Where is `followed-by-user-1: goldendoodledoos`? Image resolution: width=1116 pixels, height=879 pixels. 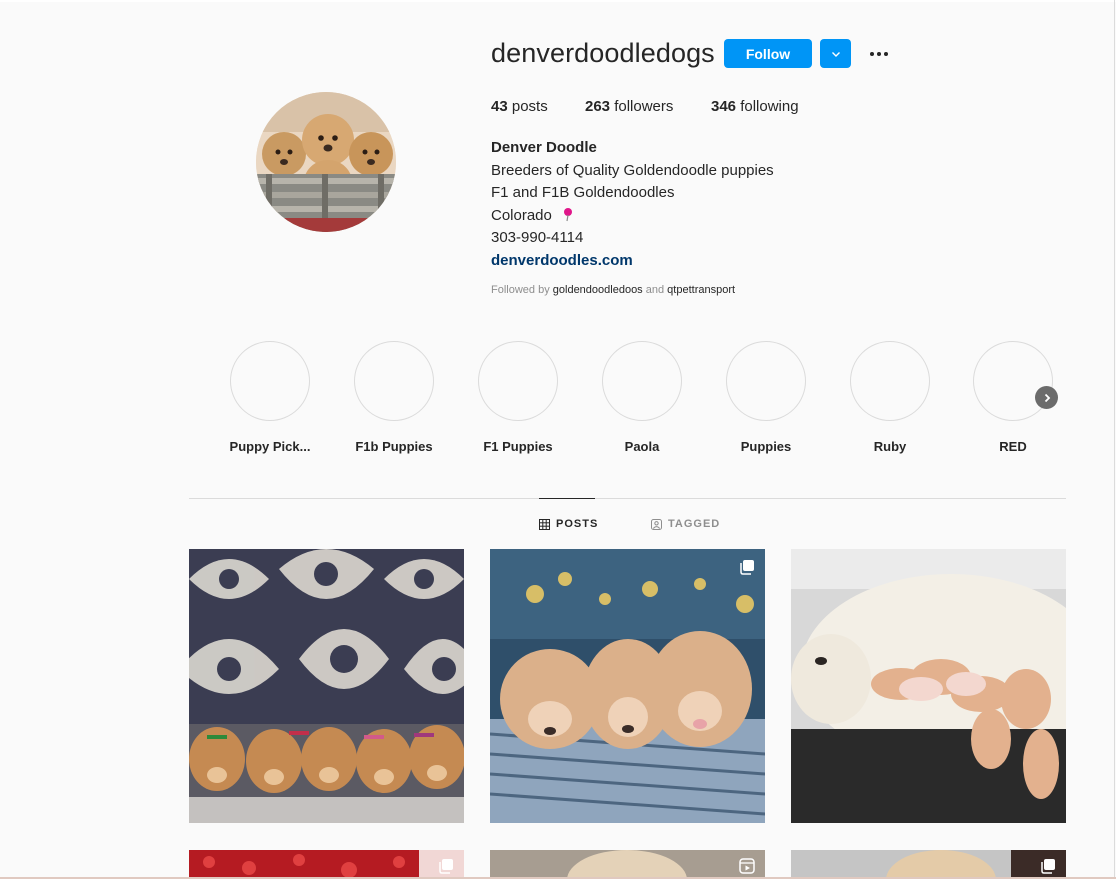 followed-by-user-1: goldendoodledoos is located at coordinates (598, 290).